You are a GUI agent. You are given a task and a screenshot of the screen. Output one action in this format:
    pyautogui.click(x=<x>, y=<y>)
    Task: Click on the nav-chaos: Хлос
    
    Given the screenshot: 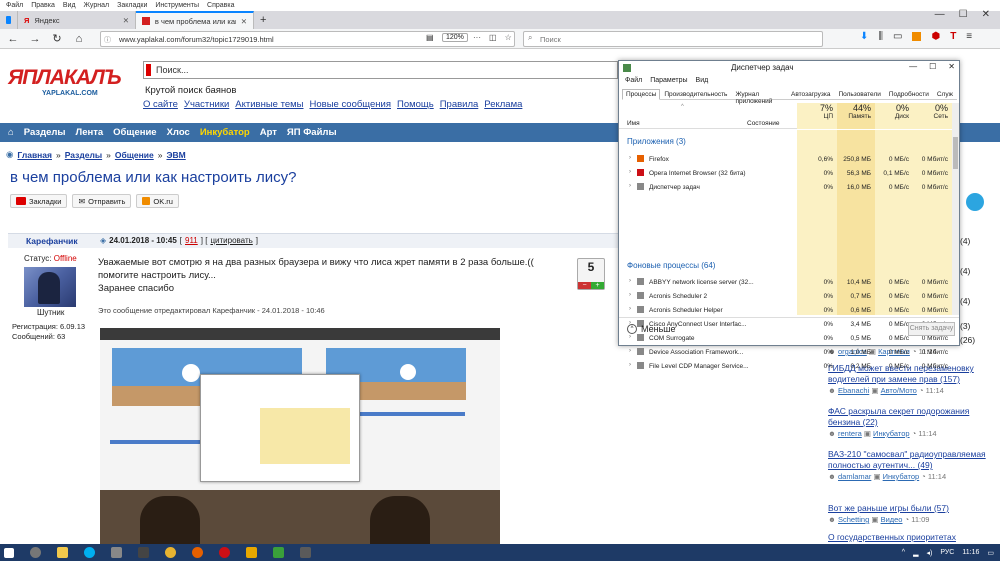 What is the action you would take?
    pyautogui.click(x=178, y=132)
    